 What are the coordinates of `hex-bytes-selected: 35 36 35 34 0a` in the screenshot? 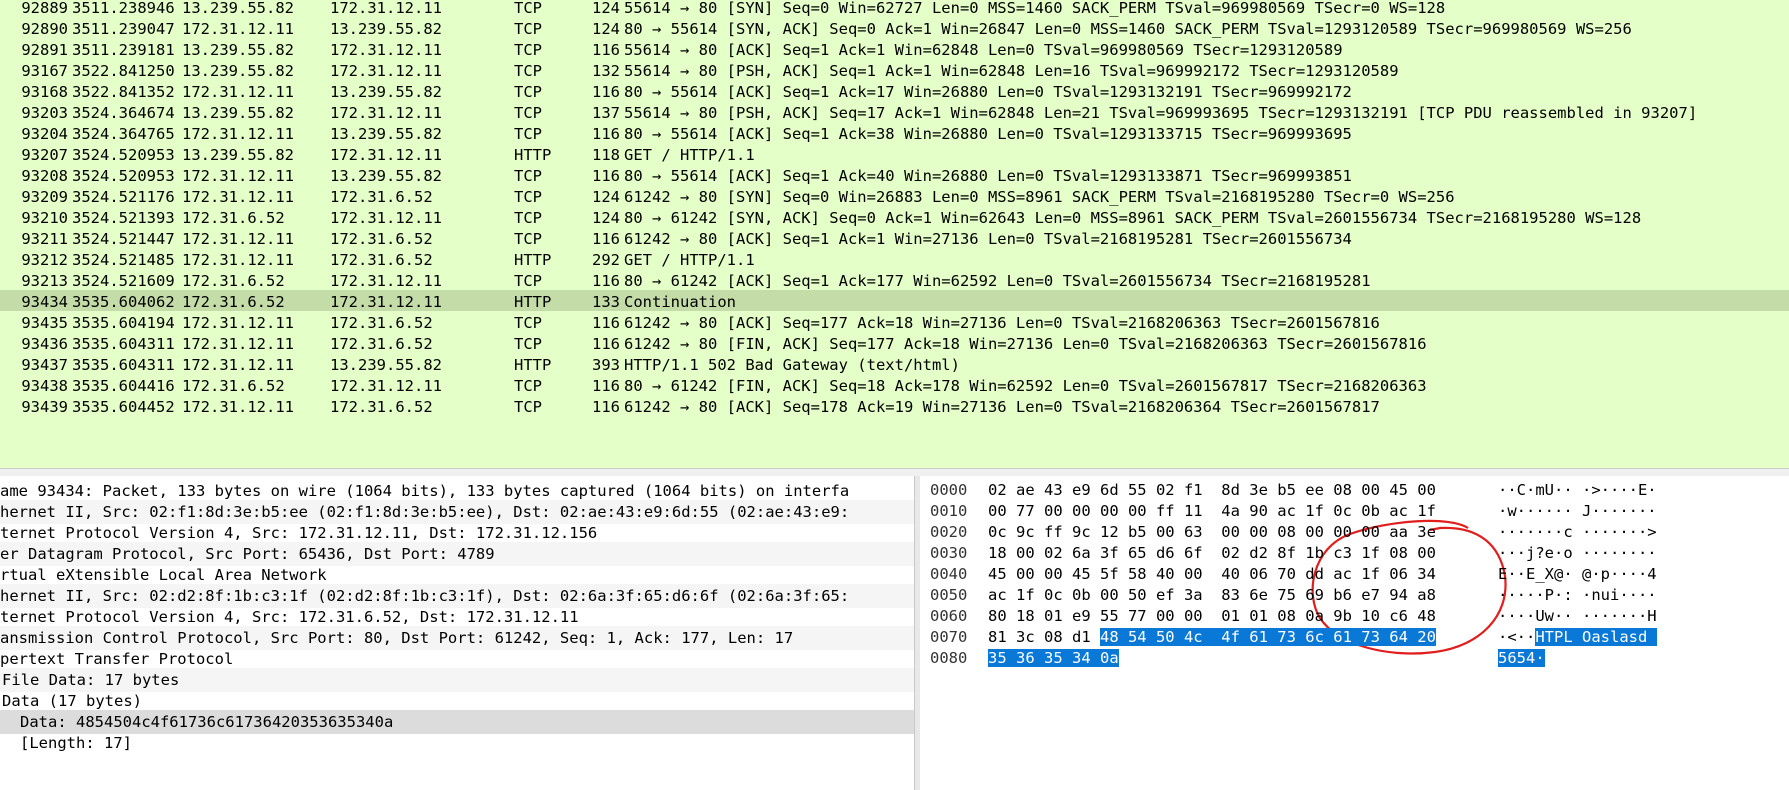 It's located at (1053, 658).